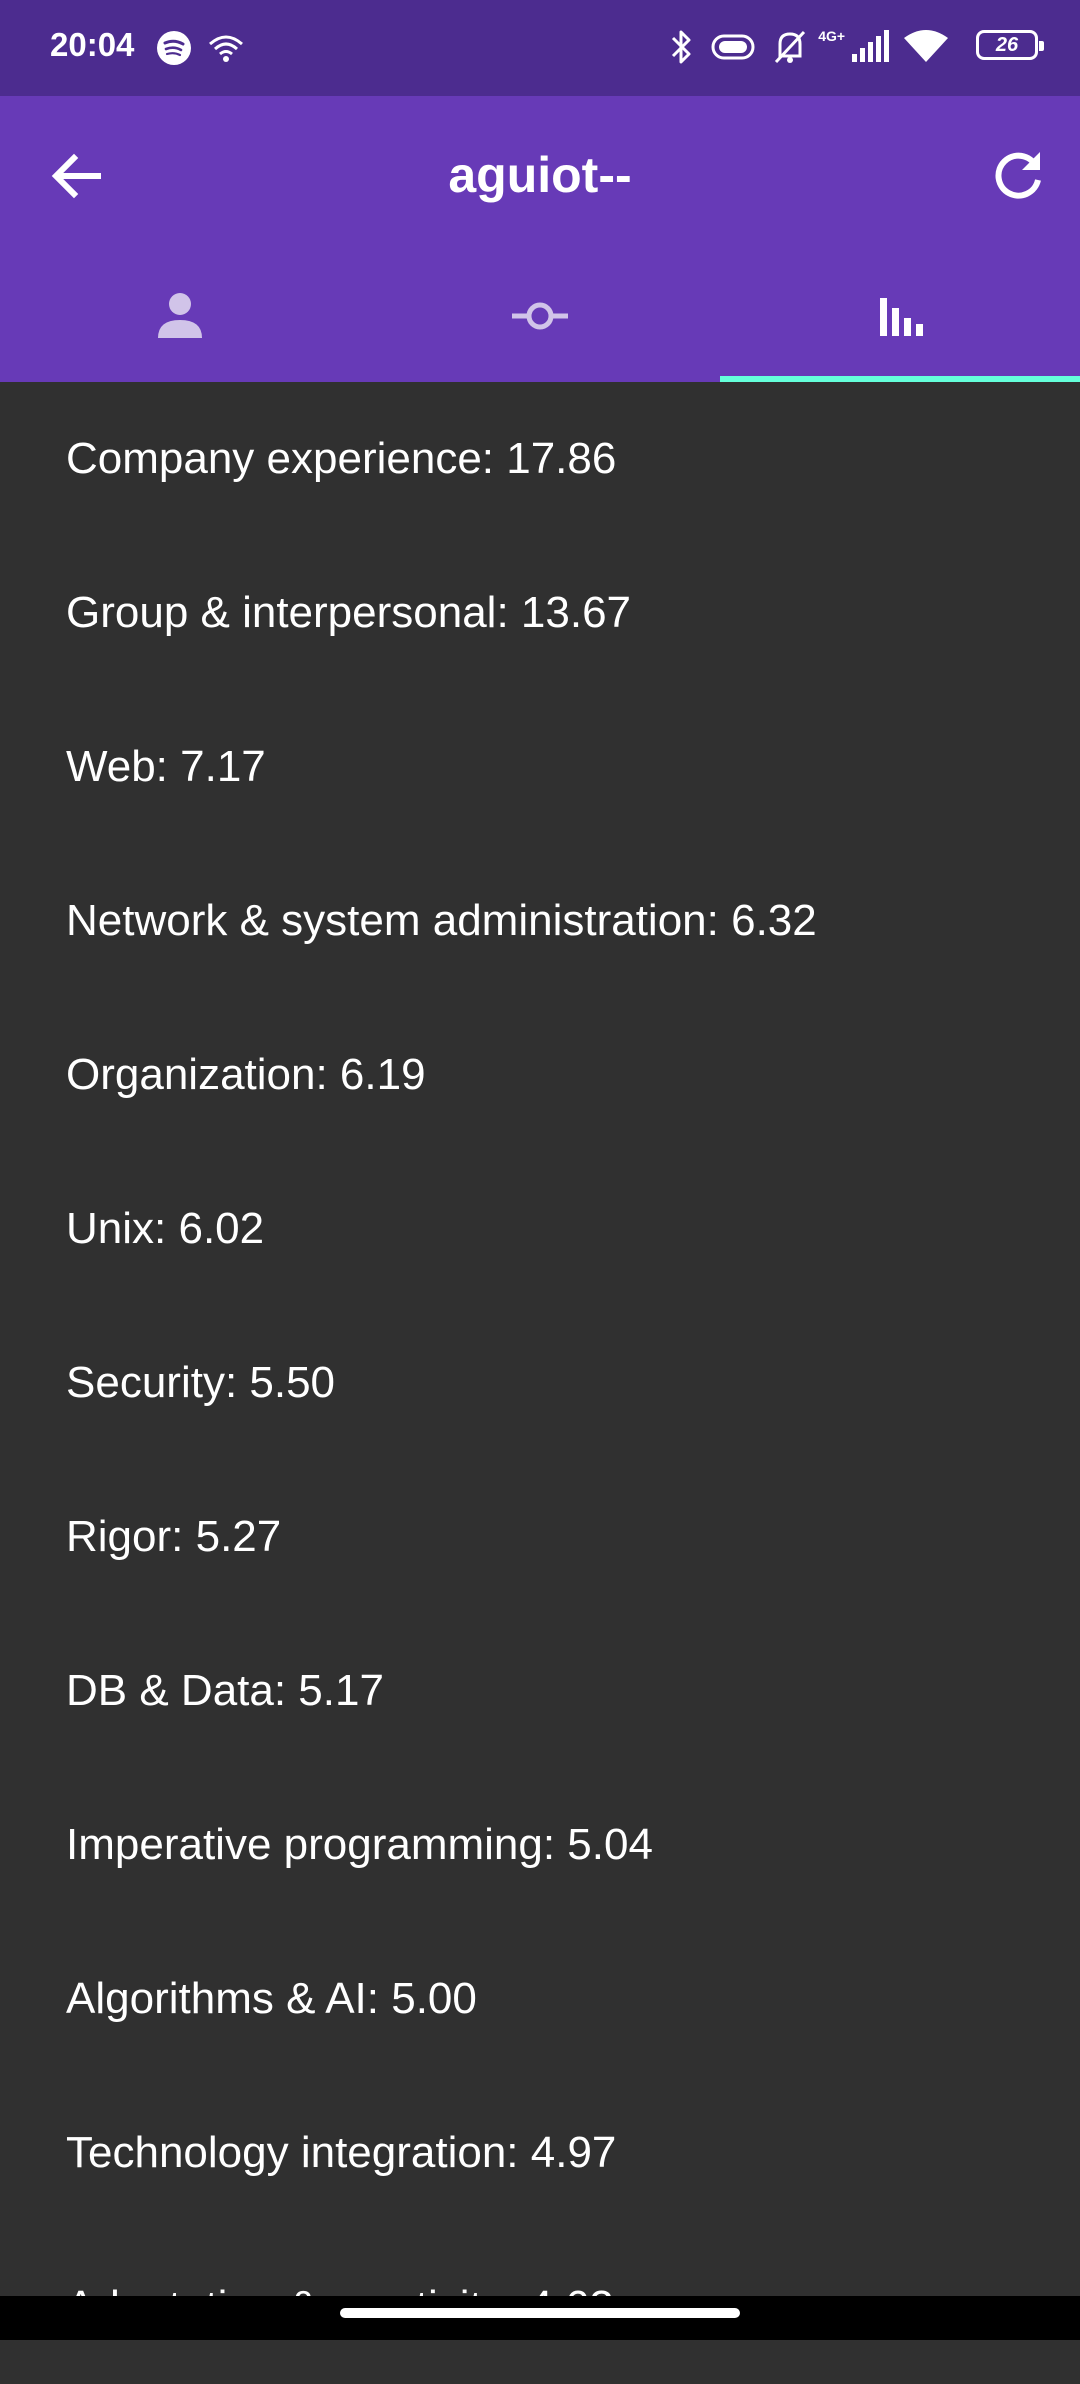  I want to click on list-item: Group & interpersonal: 13.67, so click(349, 612).